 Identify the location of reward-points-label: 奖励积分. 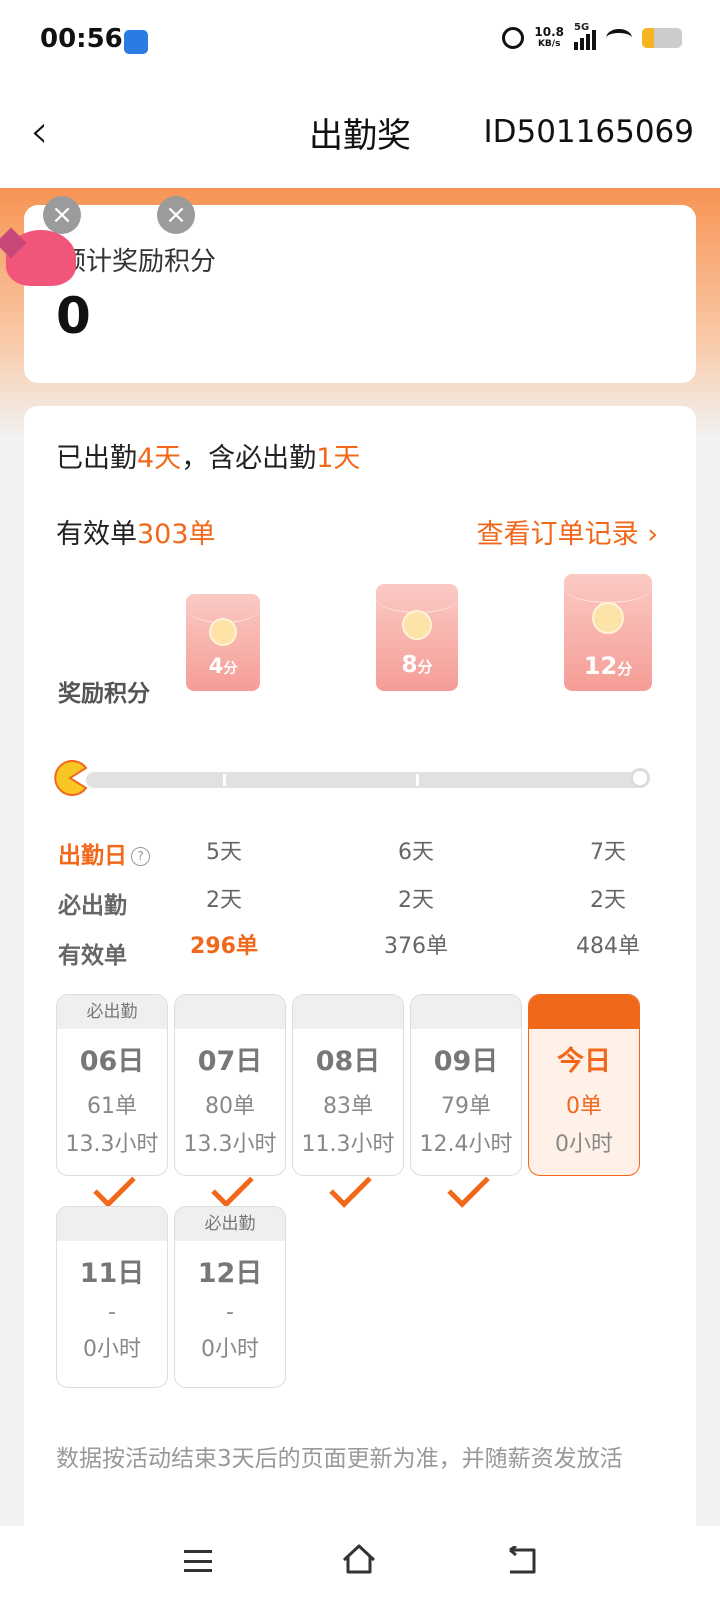
(104, 694).